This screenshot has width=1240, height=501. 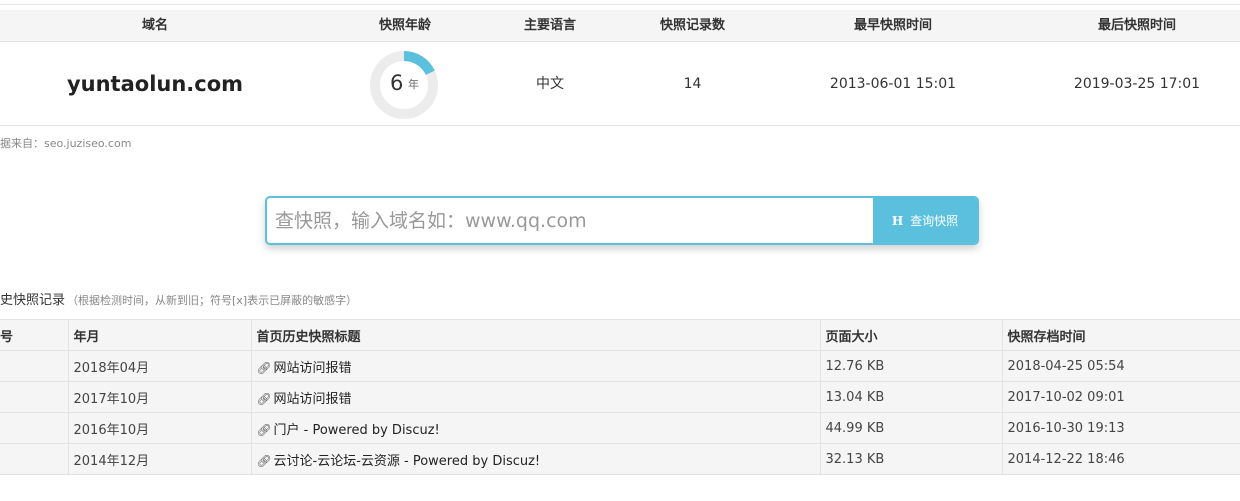 I want to click on row-size: 12.76 KB, so click(x=911, y=366).